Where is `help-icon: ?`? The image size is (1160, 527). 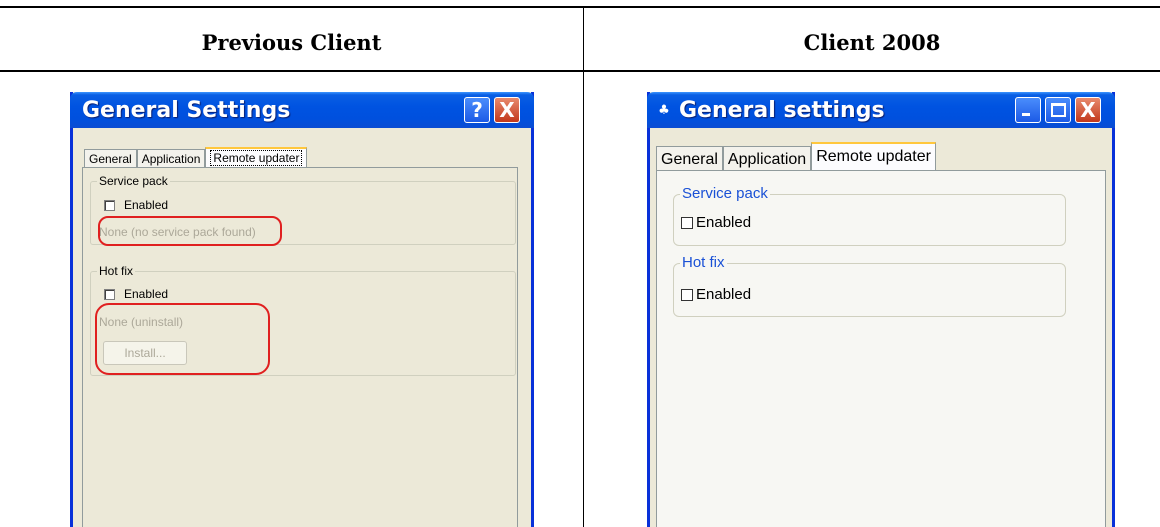
help-icon: ? is located at coordinates (477, 110).